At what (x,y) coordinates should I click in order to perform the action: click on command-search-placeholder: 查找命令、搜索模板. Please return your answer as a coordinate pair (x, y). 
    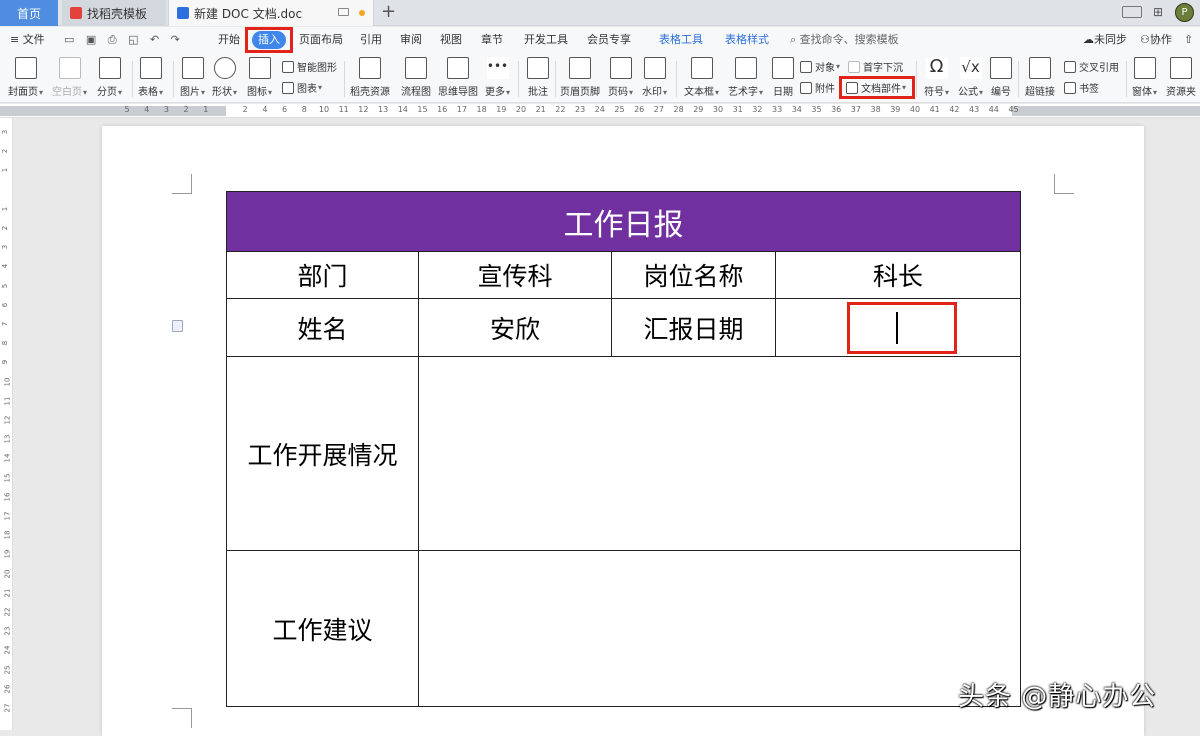
    Looking at the image, I should click on (849, 39).